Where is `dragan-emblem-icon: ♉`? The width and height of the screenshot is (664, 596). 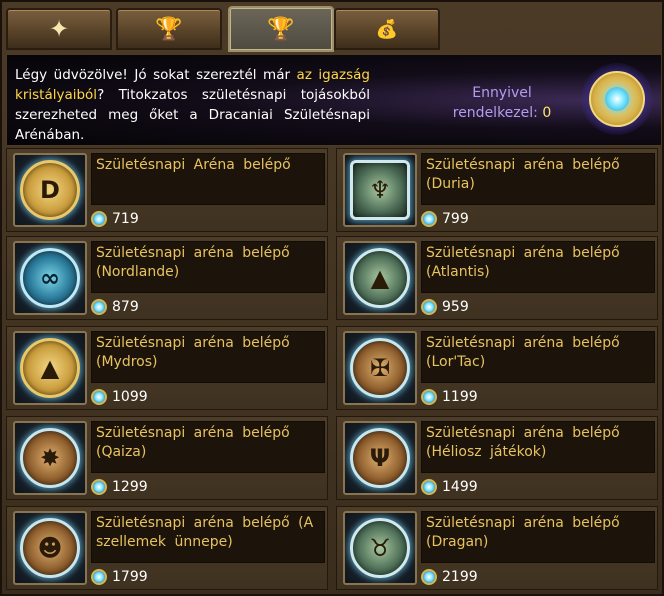
dragan-emblem-icon: ♉ is located at coordinates (380, 548).